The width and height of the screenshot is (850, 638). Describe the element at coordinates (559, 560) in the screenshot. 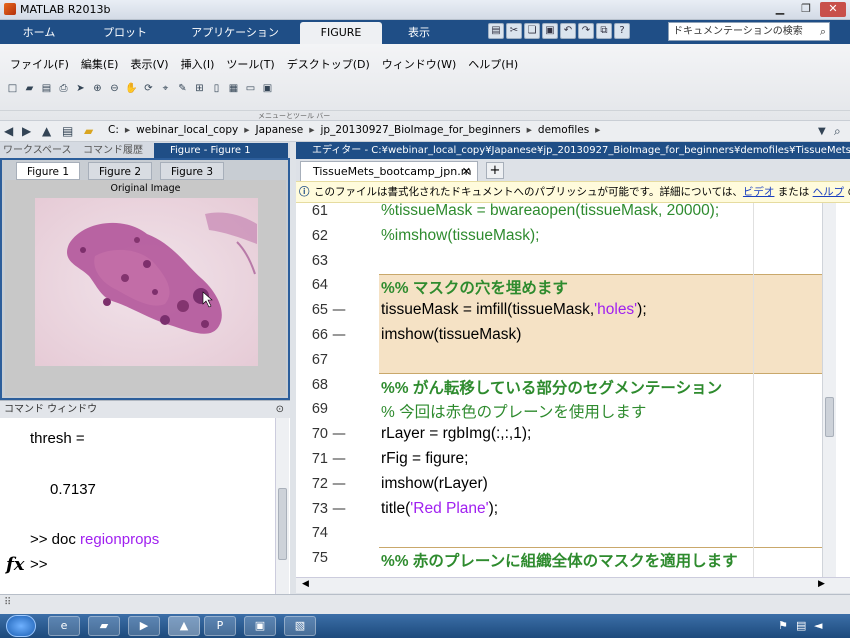

I see `code-line: %% 赤のプレーンに組織全体のマスクを適用します` at that location.